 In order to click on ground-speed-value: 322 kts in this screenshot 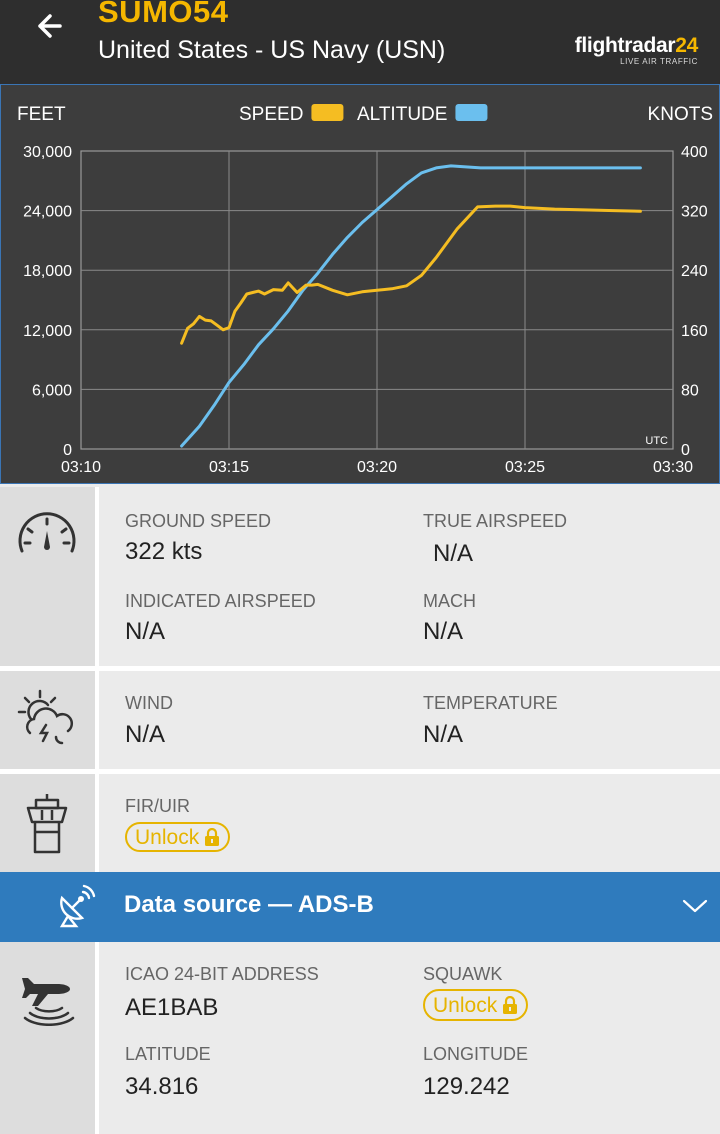, I will do `click(164, 551)`.